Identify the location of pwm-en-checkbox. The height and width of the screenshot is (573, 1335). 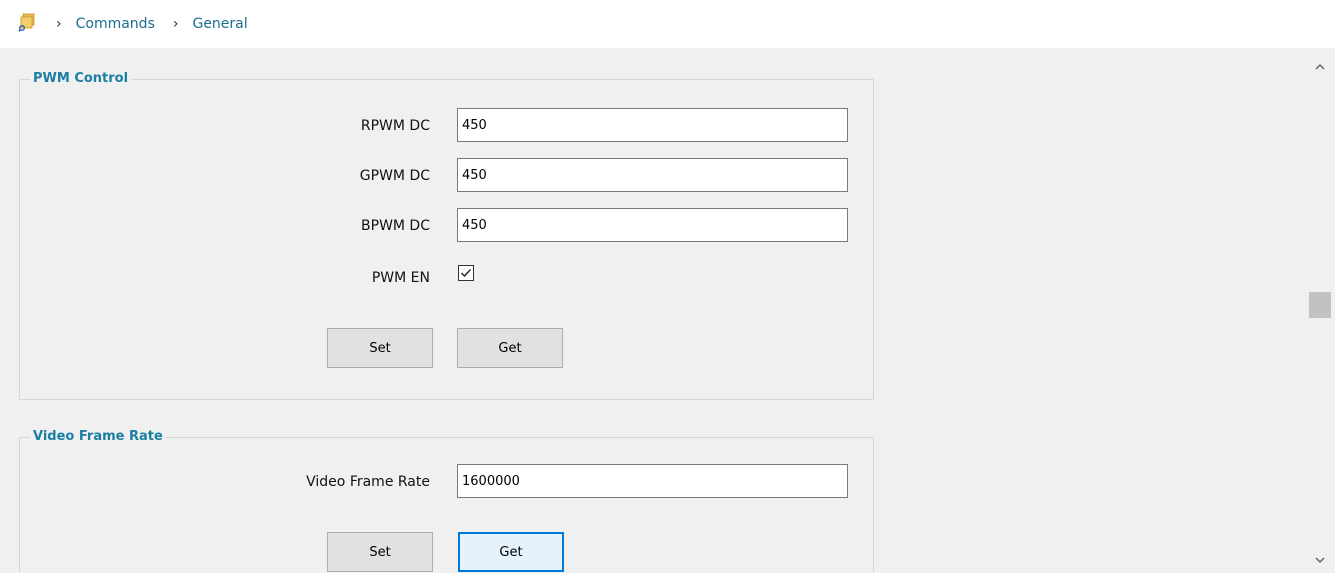
(466, 273).